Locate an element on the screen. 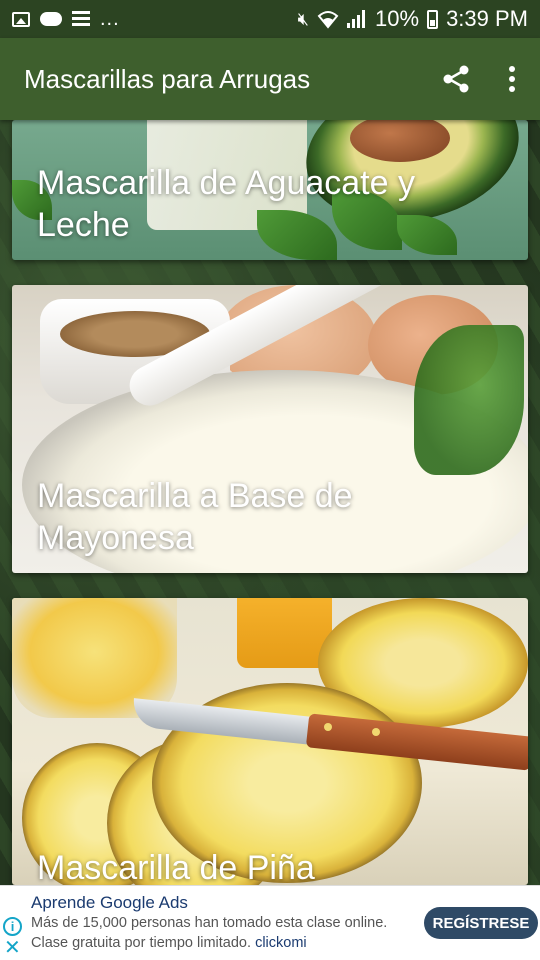 Image resolution: width=540 pixels, height=960 pixels. app-bar: Mascarillas para Arrugas is located at coordinates (270, 79).